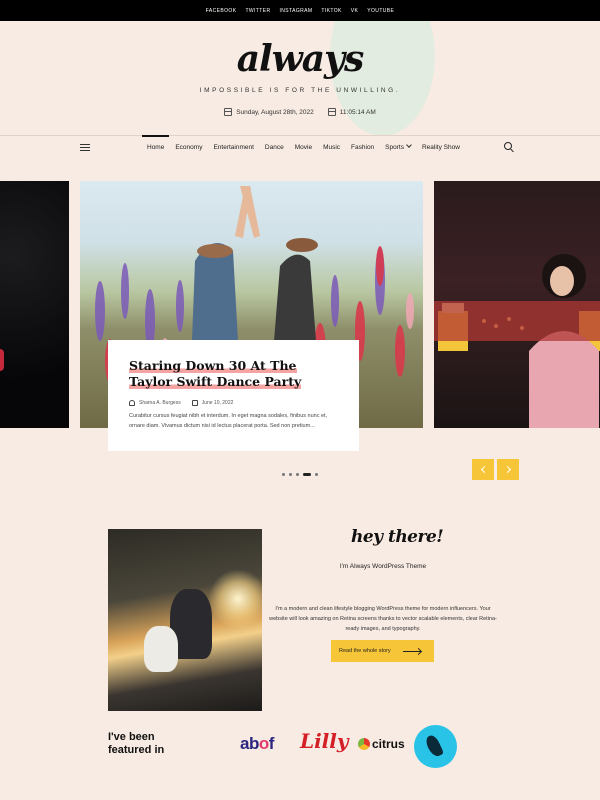 The width and height of the screenshot is (600, 800). I want to click on post-meta: Sharna A. Burgess June 10, 2022, so click(234, 403).